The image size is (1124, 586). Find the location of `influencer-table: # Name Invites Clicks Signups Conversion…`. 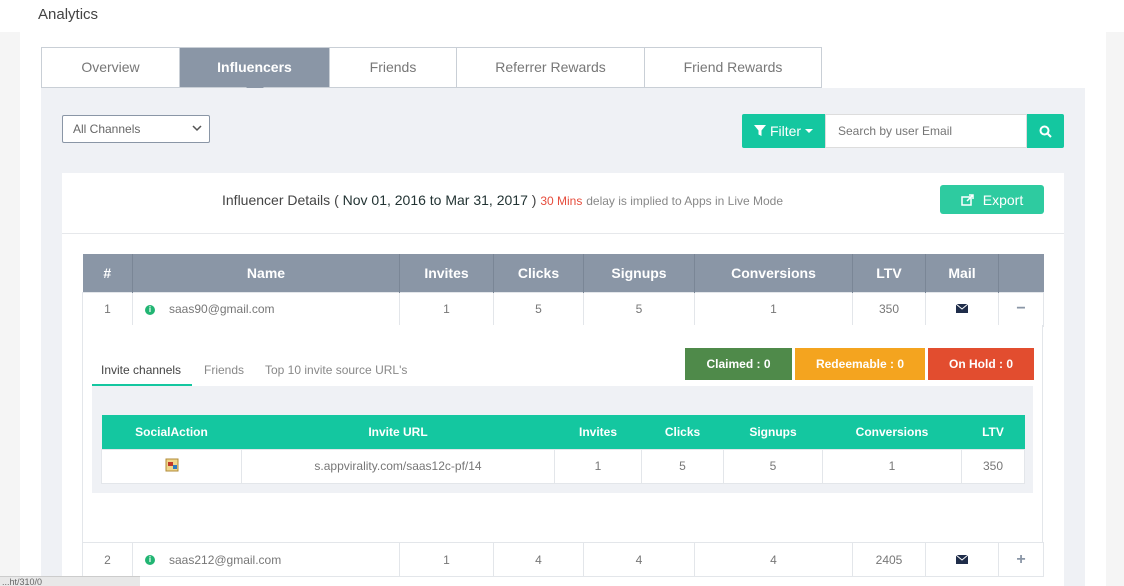

influencer-table: # Name Invites Clicks Signups Conversion… is located at coordinates (563, 290).